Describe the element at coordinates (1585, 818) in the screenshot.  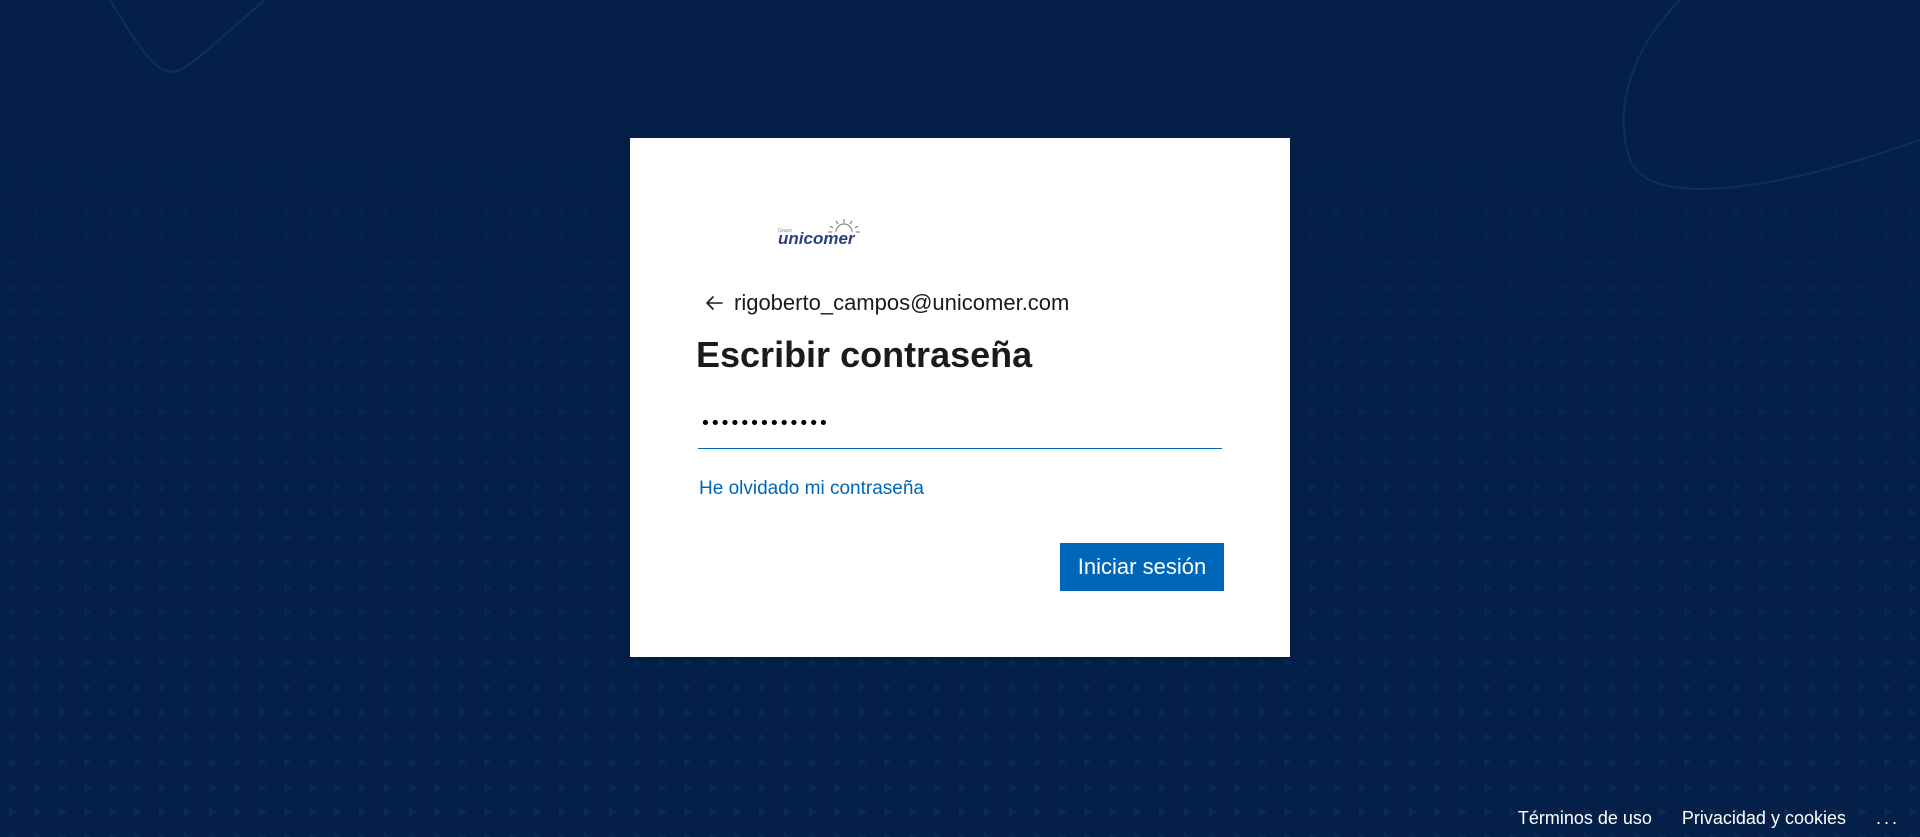
I see `terms-of-use-link: Términos de uso` at that location.